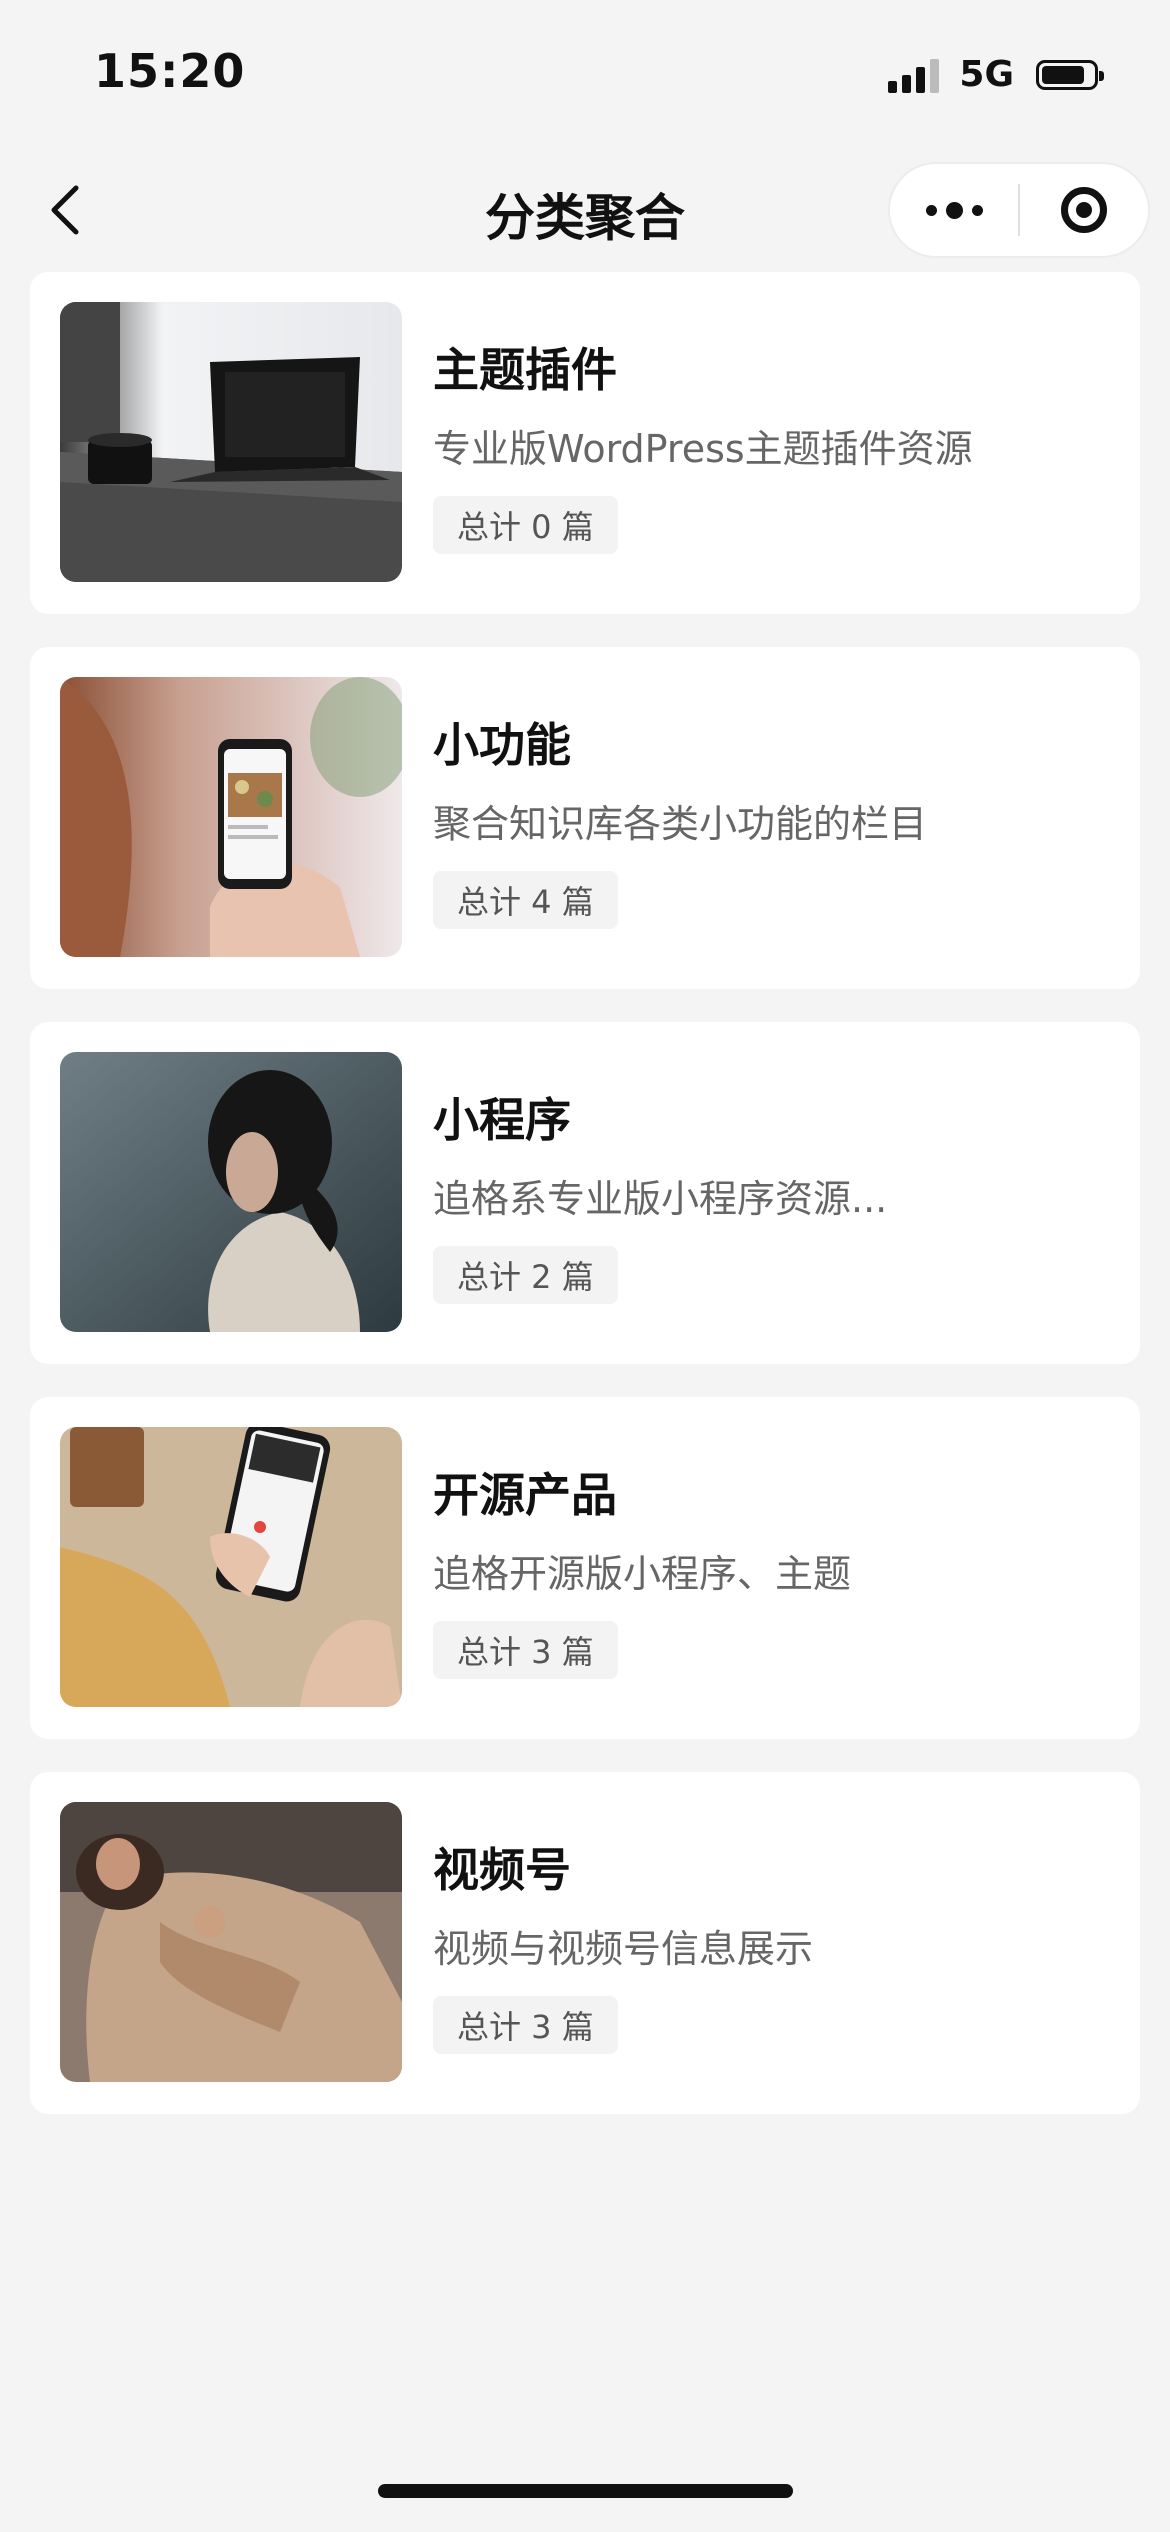  I want to click on category-card: 视频号 视频与视频号信息展示 总计 3 篇, so click(585, 1943).